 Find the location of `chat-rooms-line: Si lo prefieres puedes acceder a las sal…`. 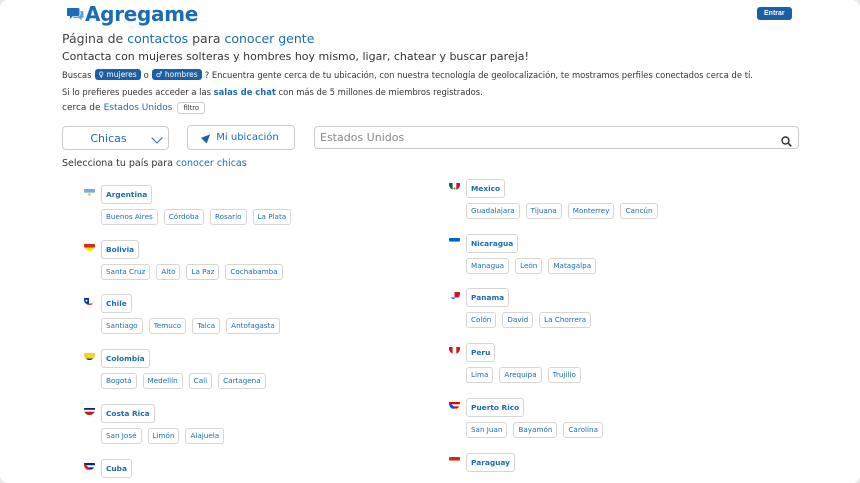

chat-rooms-line: Si lo prefieres puedes acceder a las sal… is located at coordinates (272, 92).